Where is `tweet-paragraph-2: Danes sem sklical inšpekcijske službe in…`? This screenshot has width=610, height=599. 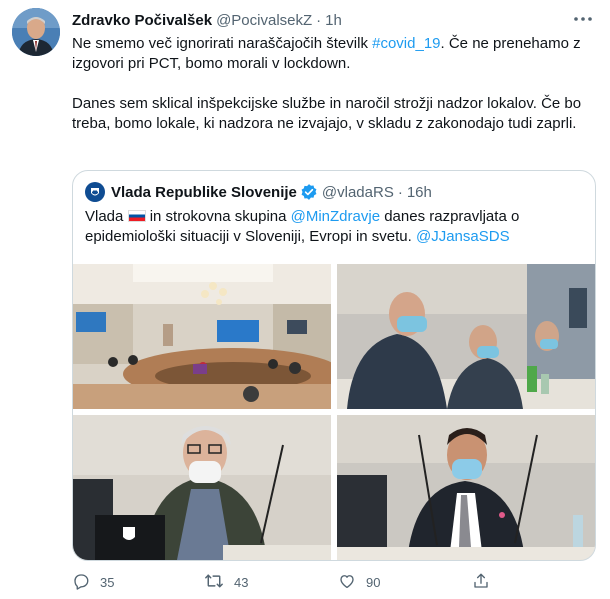 tweet-paragraph-2: Danes sem sklical inšpekcijske službe in… is located at coordinates (327, 113).